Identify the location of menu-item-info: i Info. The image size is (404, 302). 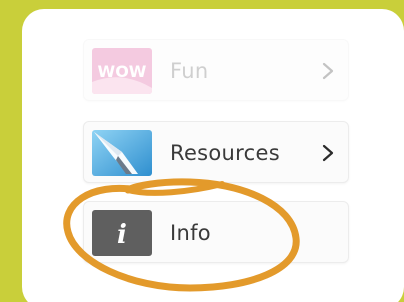
(216, 232).